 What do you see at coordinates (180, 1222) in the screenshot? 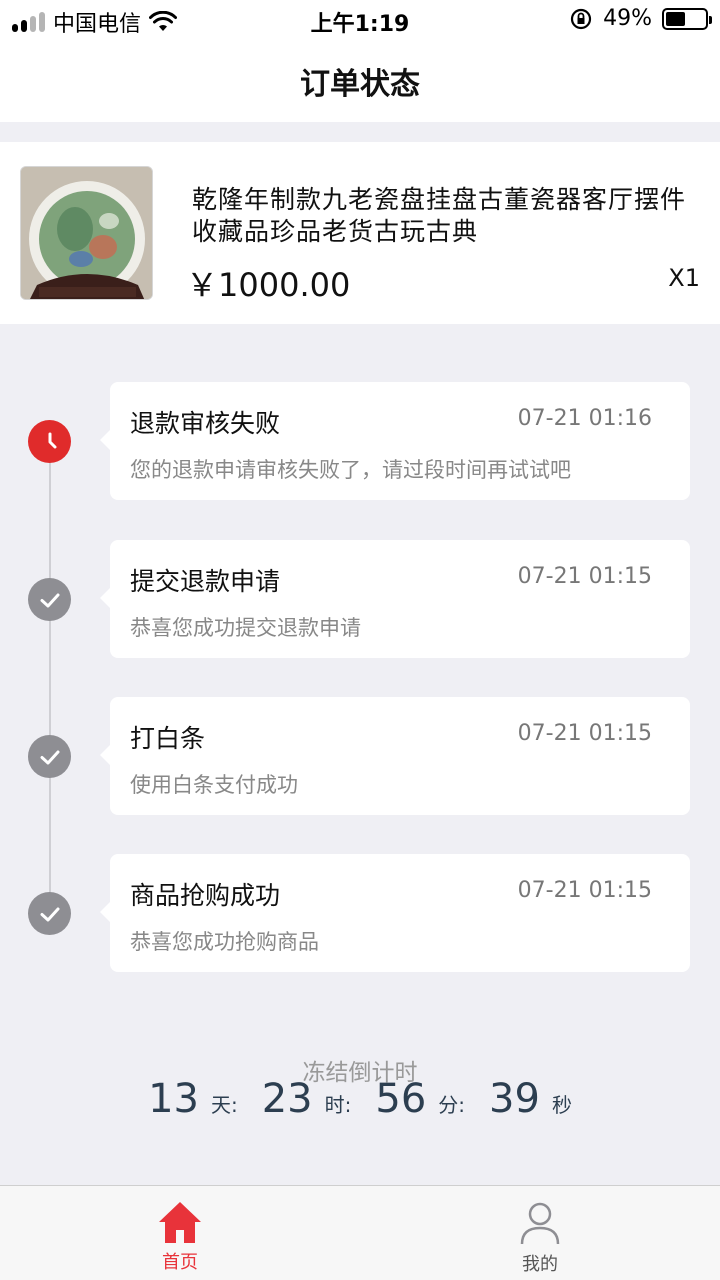
I see `home-icon` at bounding box center [180, 1222].